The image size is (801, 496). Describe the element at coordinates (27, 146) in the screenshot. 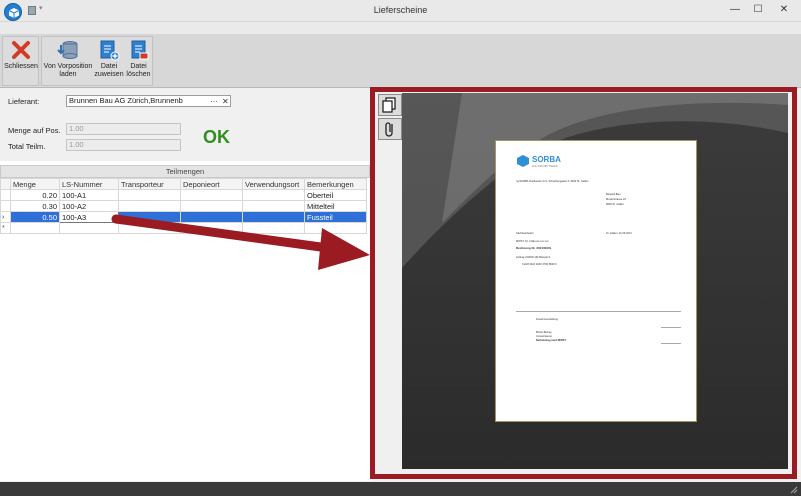

I see `total-teilm-label: Total Teilm.` at that location.